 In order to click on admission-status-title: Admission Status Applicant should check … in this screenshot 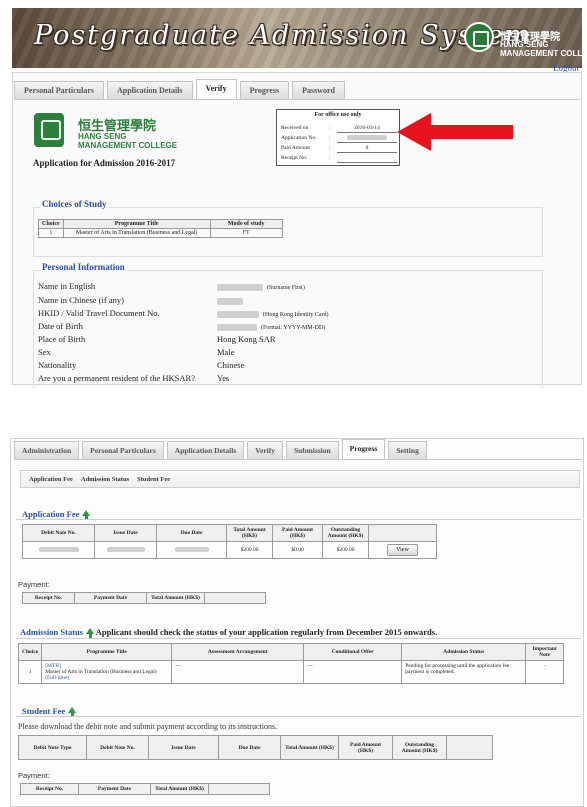, I will do `click(228, 632)`.